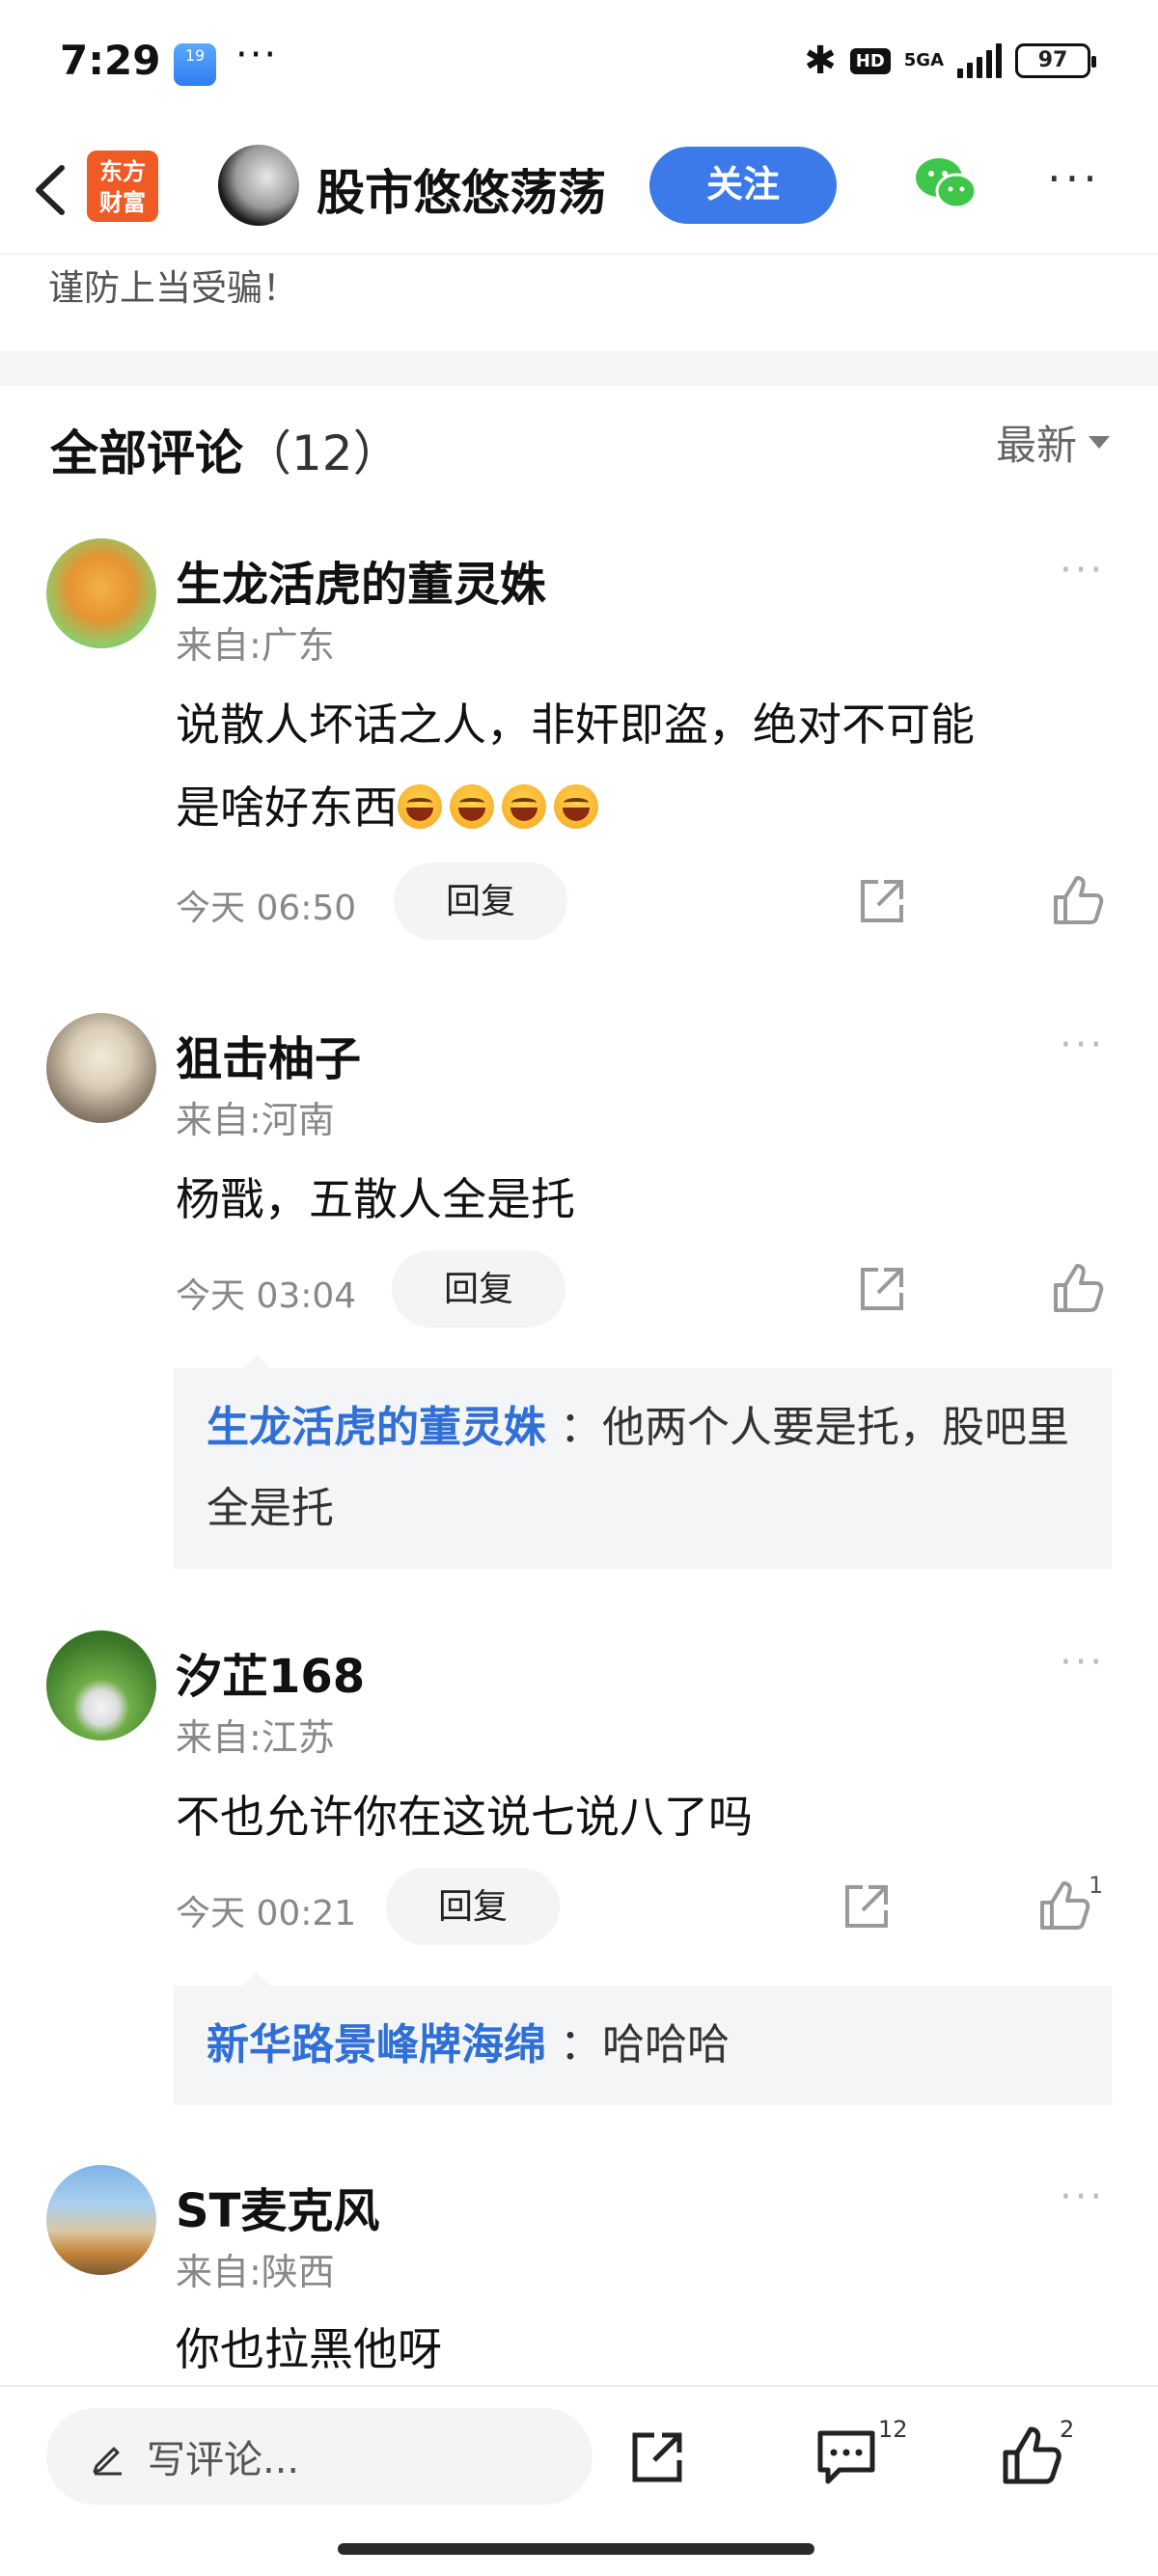 Image resolution: width=1158 pixels, height=2576 pixels. I want to click on comment-body-line: 是啥好东西, so click(648, 808).